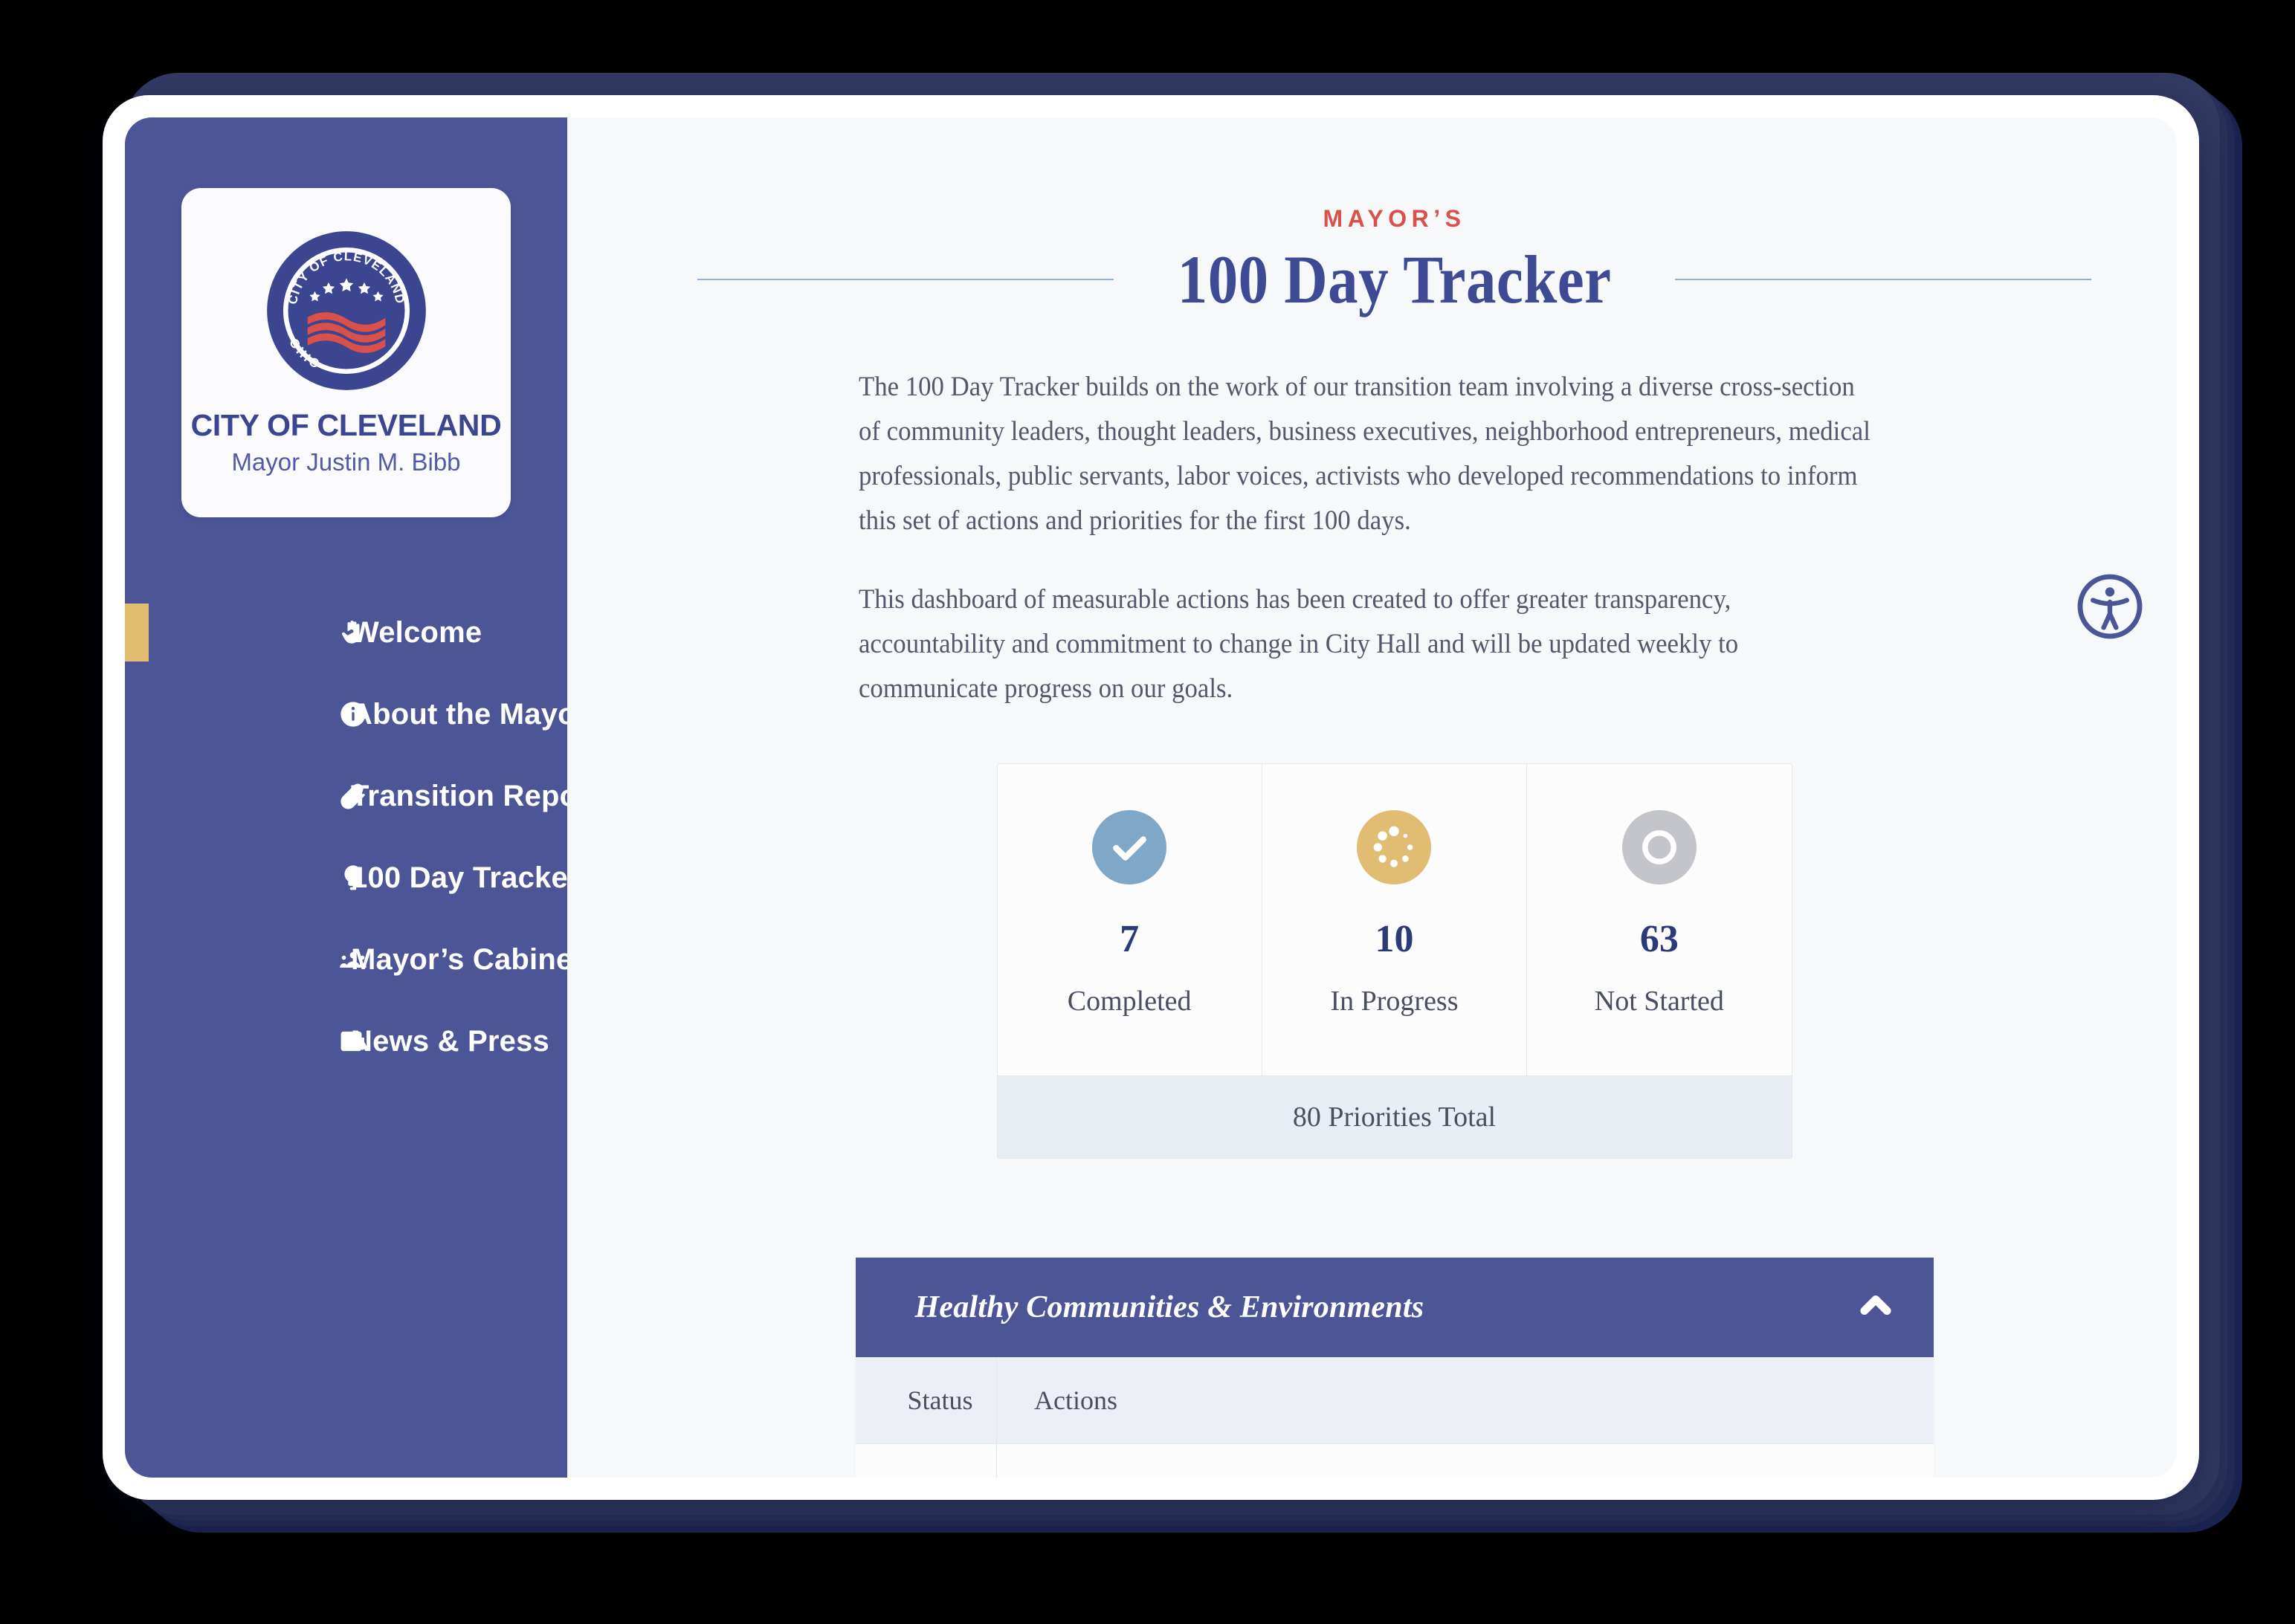  I want to click on sidebar-item-mayors-cabinet: Mayor’s Cabinet, so click(354, 960).